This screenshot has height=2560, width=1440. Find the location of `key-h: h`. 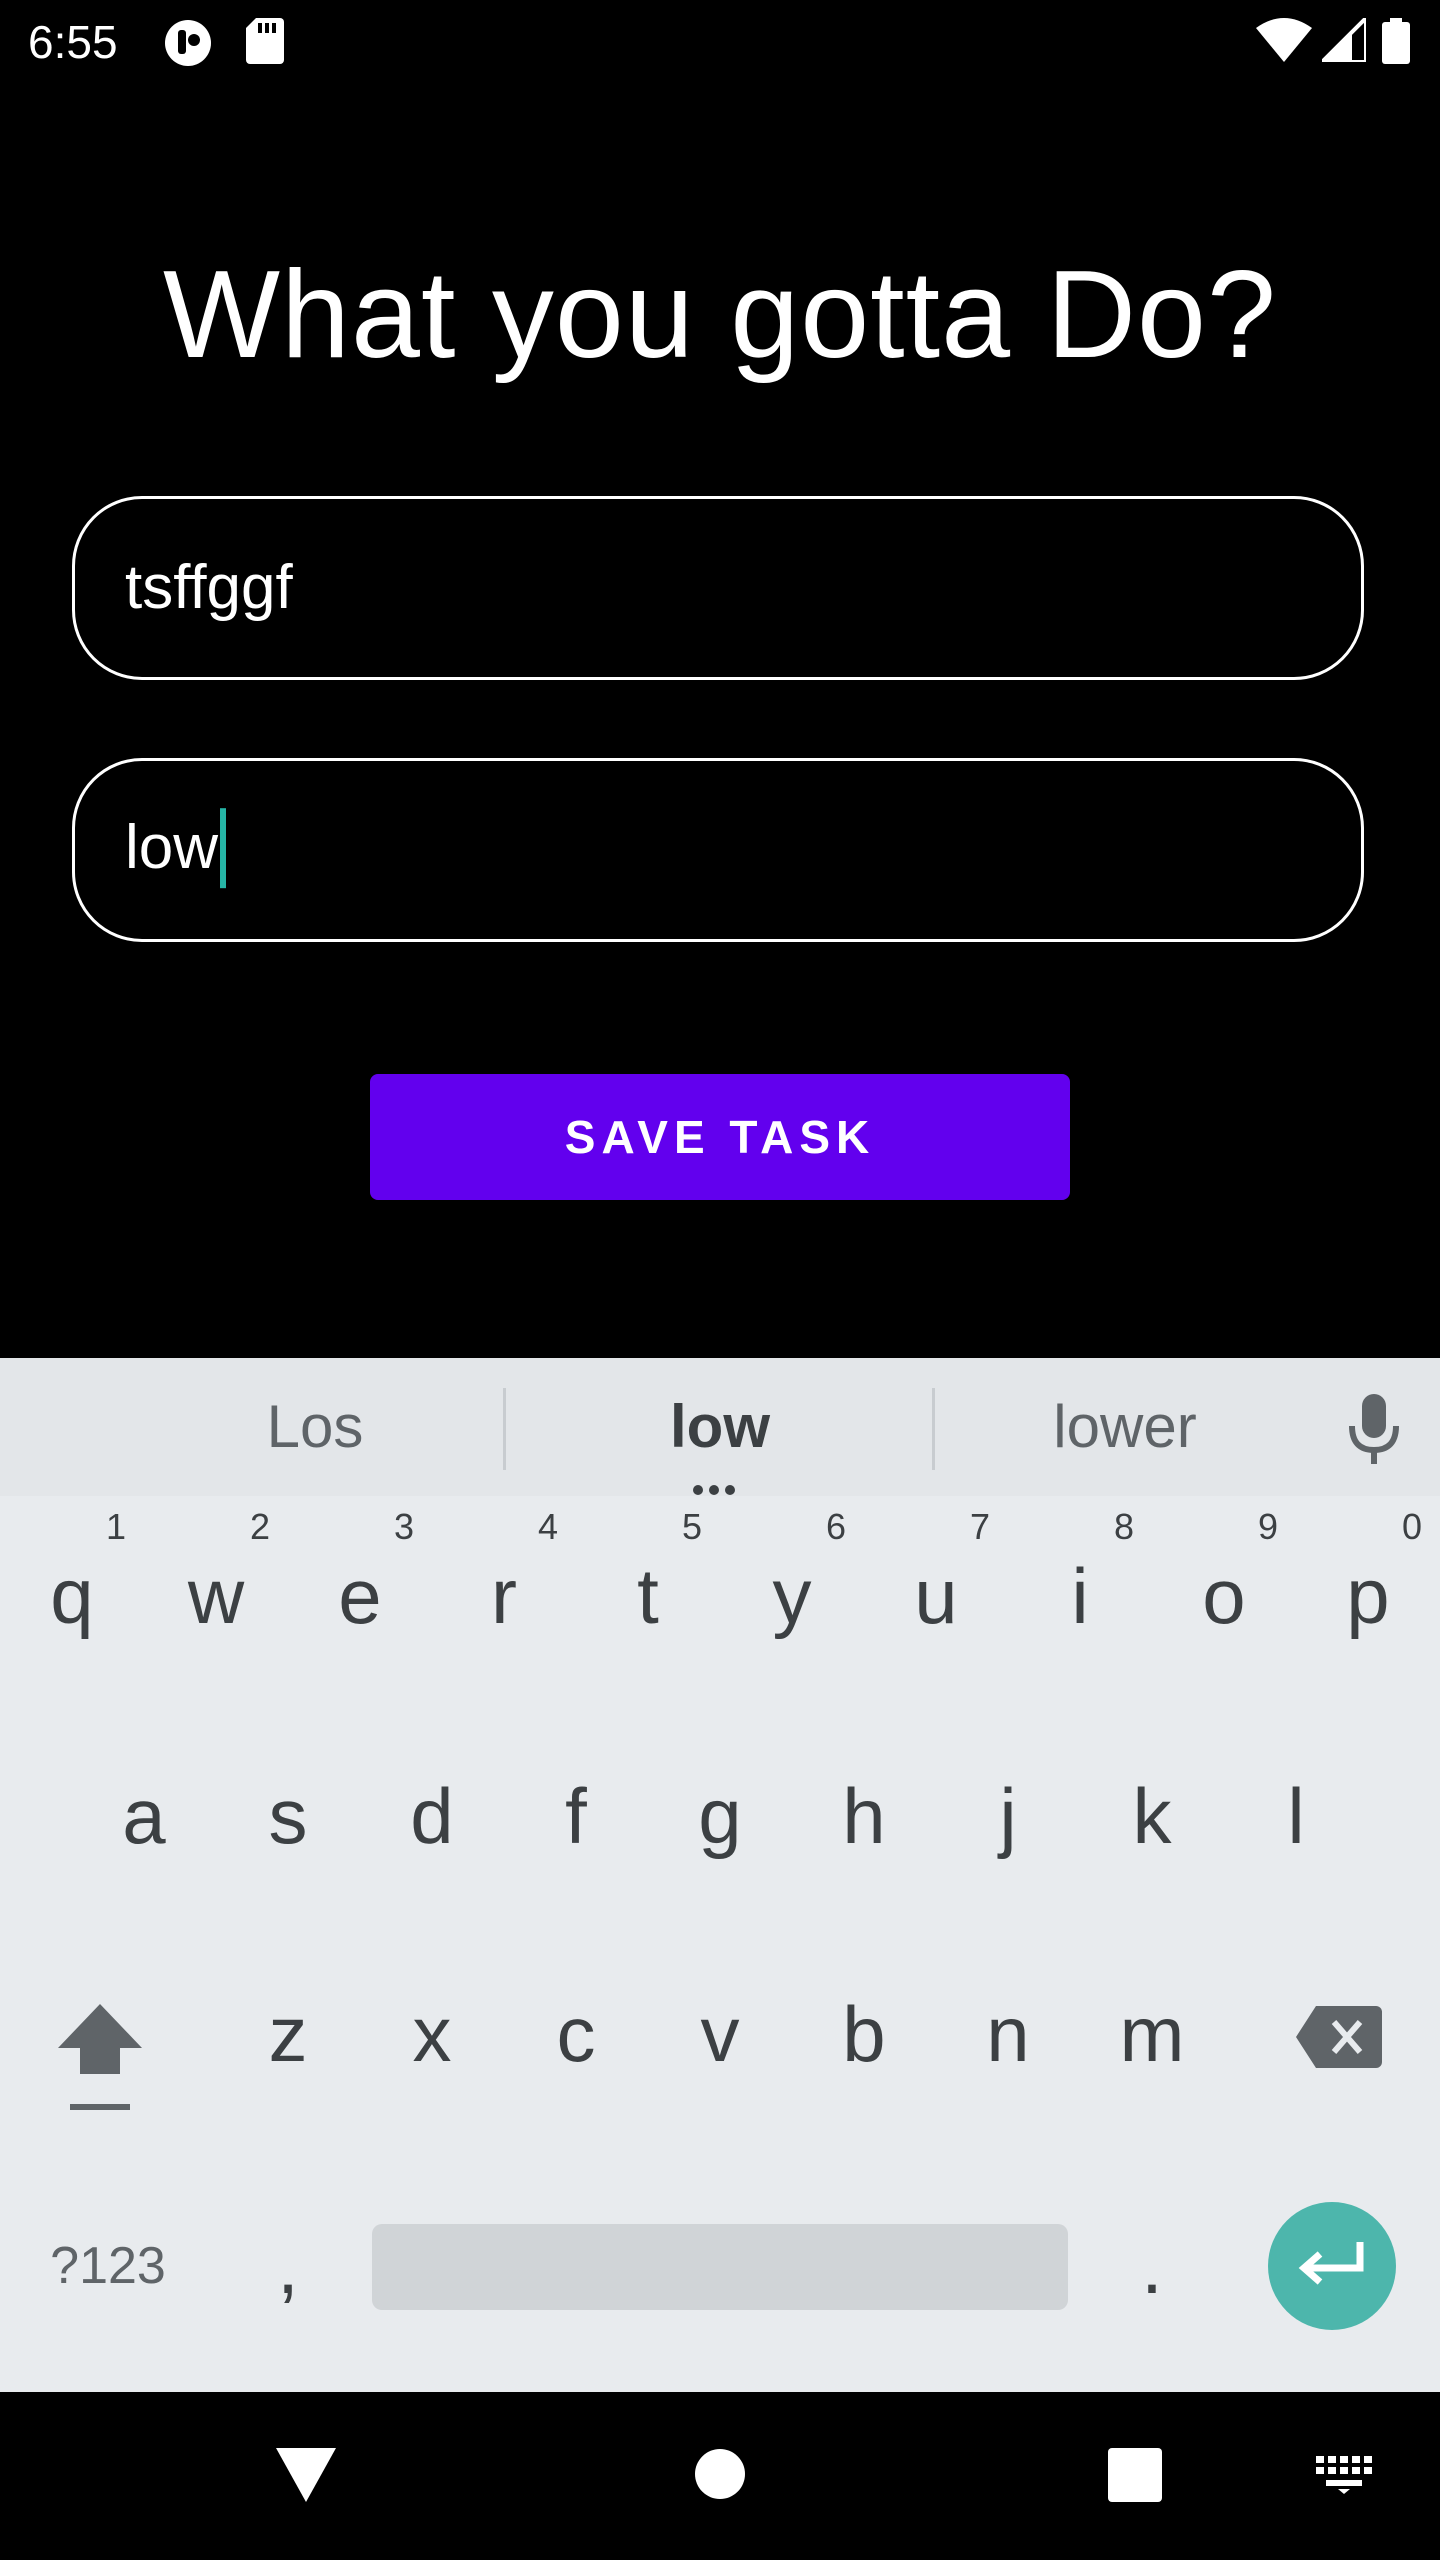

key-h: h is located at coordinates (864, 1816).